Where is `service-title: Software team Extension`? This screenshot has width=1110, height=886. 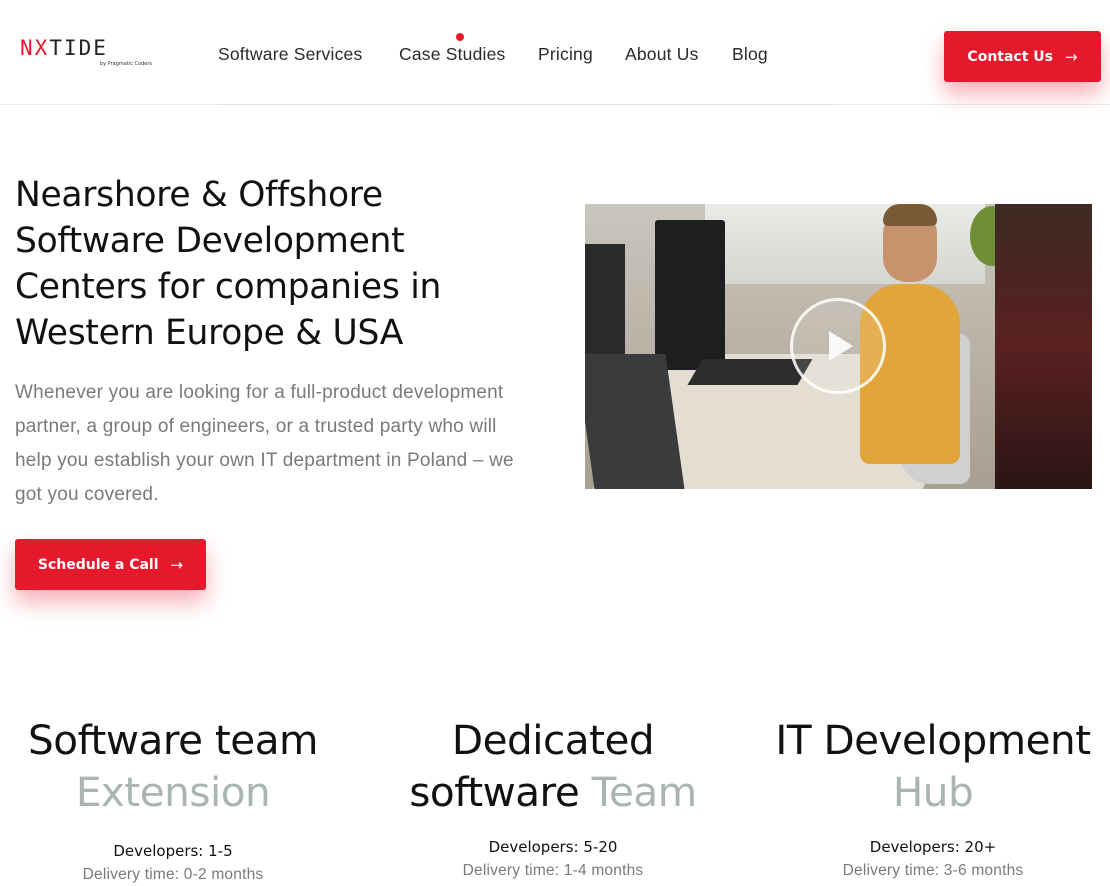 service-title: Software team Extension is located at coordinates (176, 766).